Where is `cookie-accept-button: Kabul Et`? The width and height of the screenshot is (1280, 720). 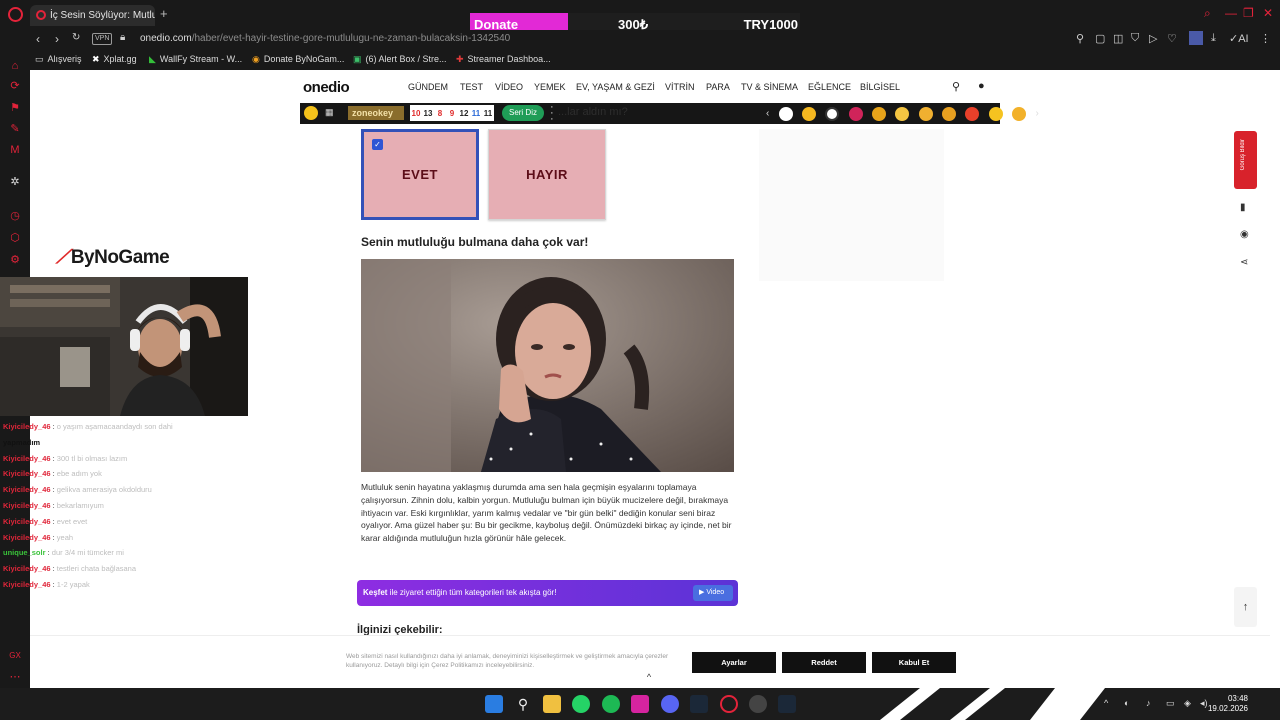 cookie-accept-button: Kabul Et is located at coordinates (914, 662).